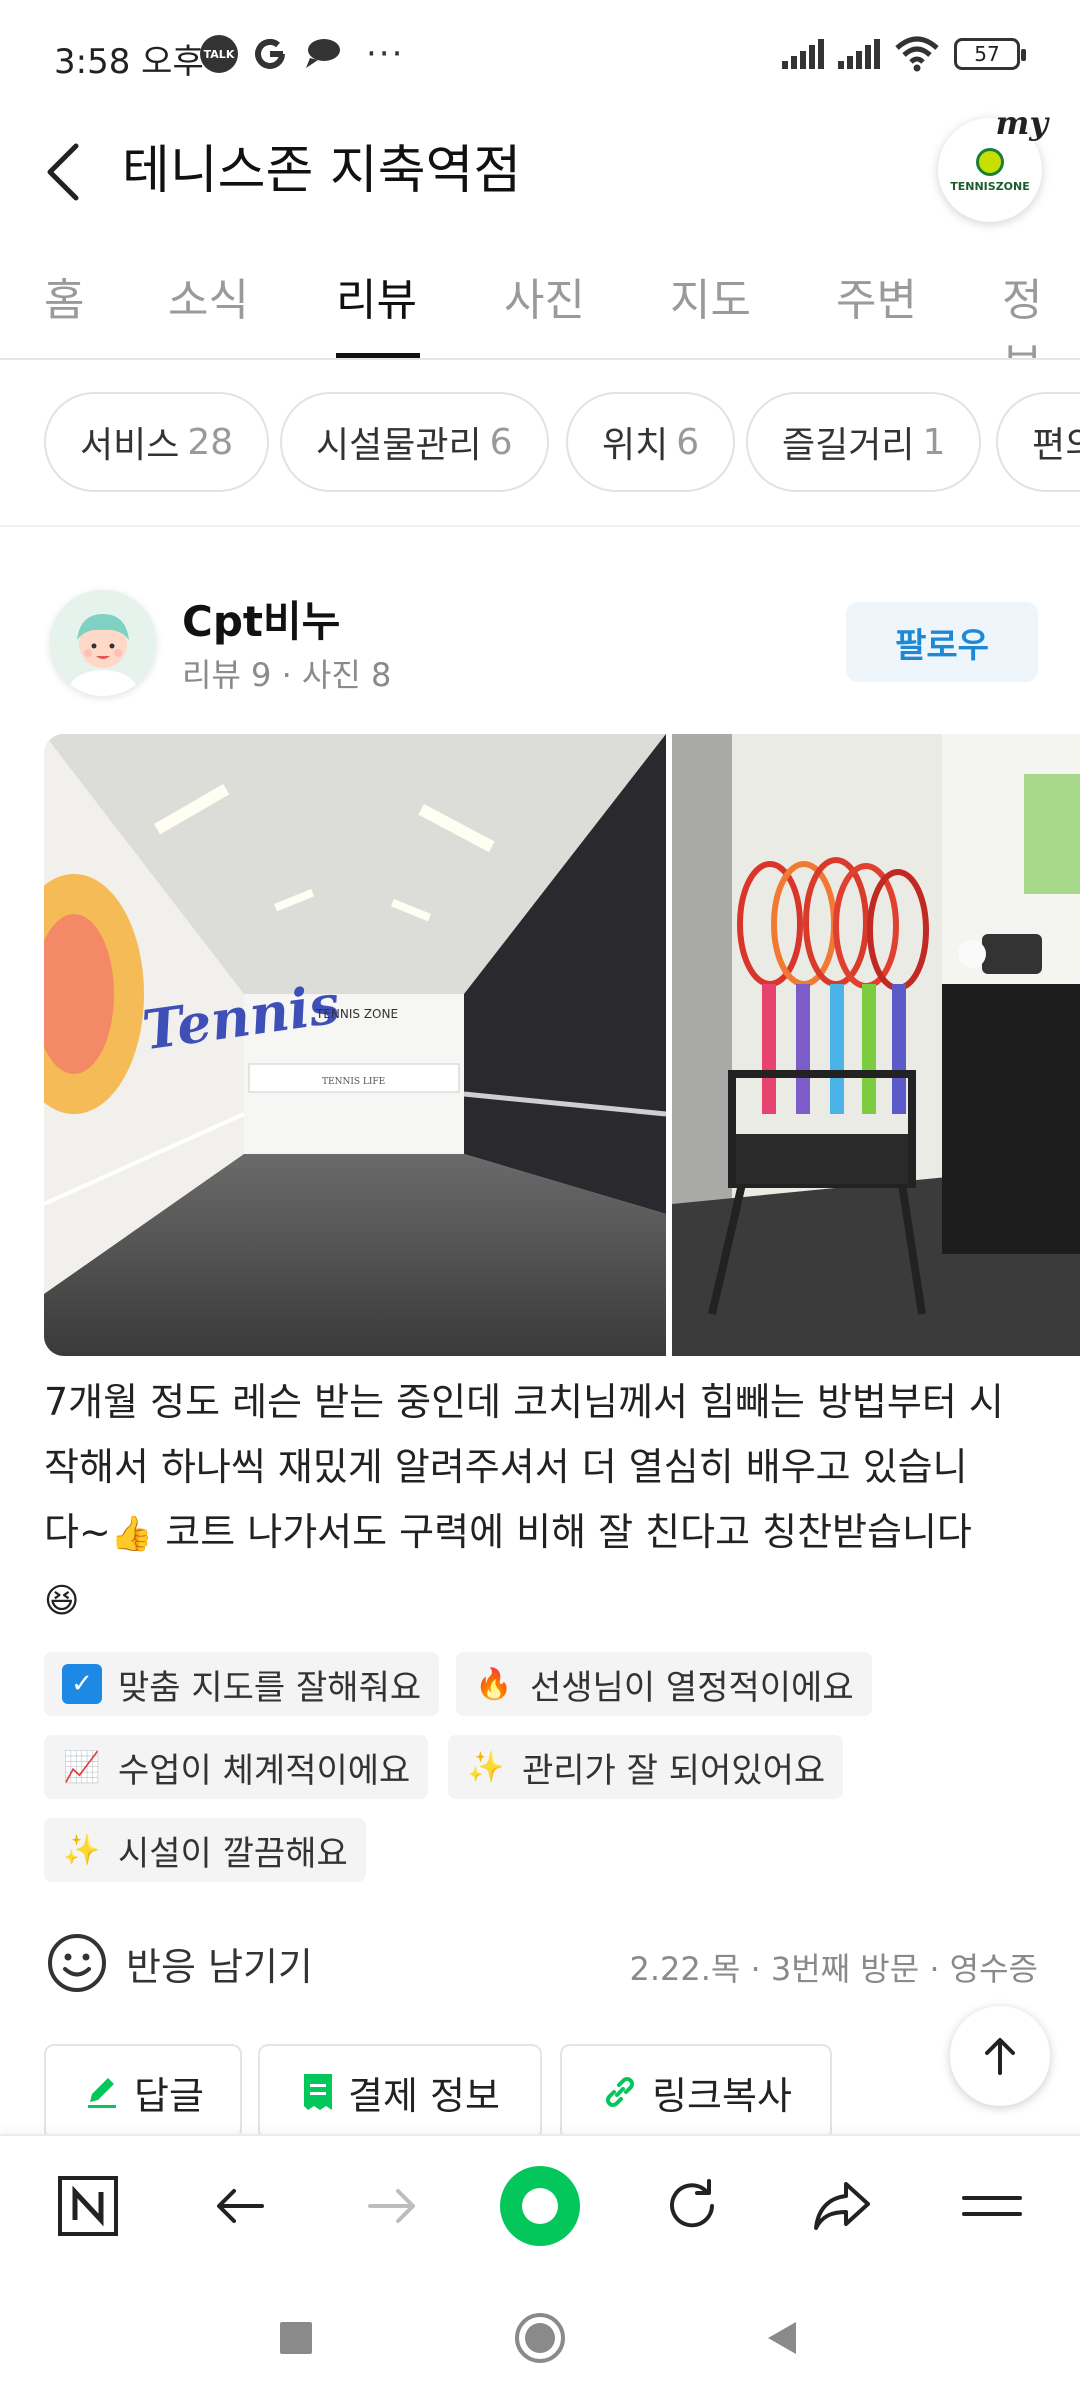 The height and width of the screenshot is (2400, 1080). What do you see at coordinates (376, 296) in the screenshot?
I see `tab-reviews: 리뷰` at bounding box center [376, 296].